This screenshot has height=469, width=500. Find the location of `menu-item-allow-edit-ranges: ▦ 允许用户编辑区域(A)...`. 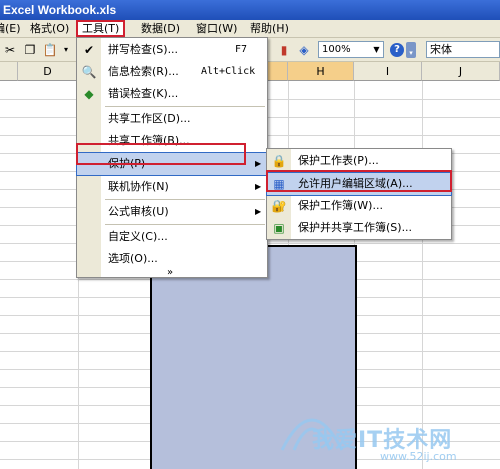

menu-item-allow-edit-ranges: ▦ 允许用户编辑区域(A)... is located at coordinates (359, 184).